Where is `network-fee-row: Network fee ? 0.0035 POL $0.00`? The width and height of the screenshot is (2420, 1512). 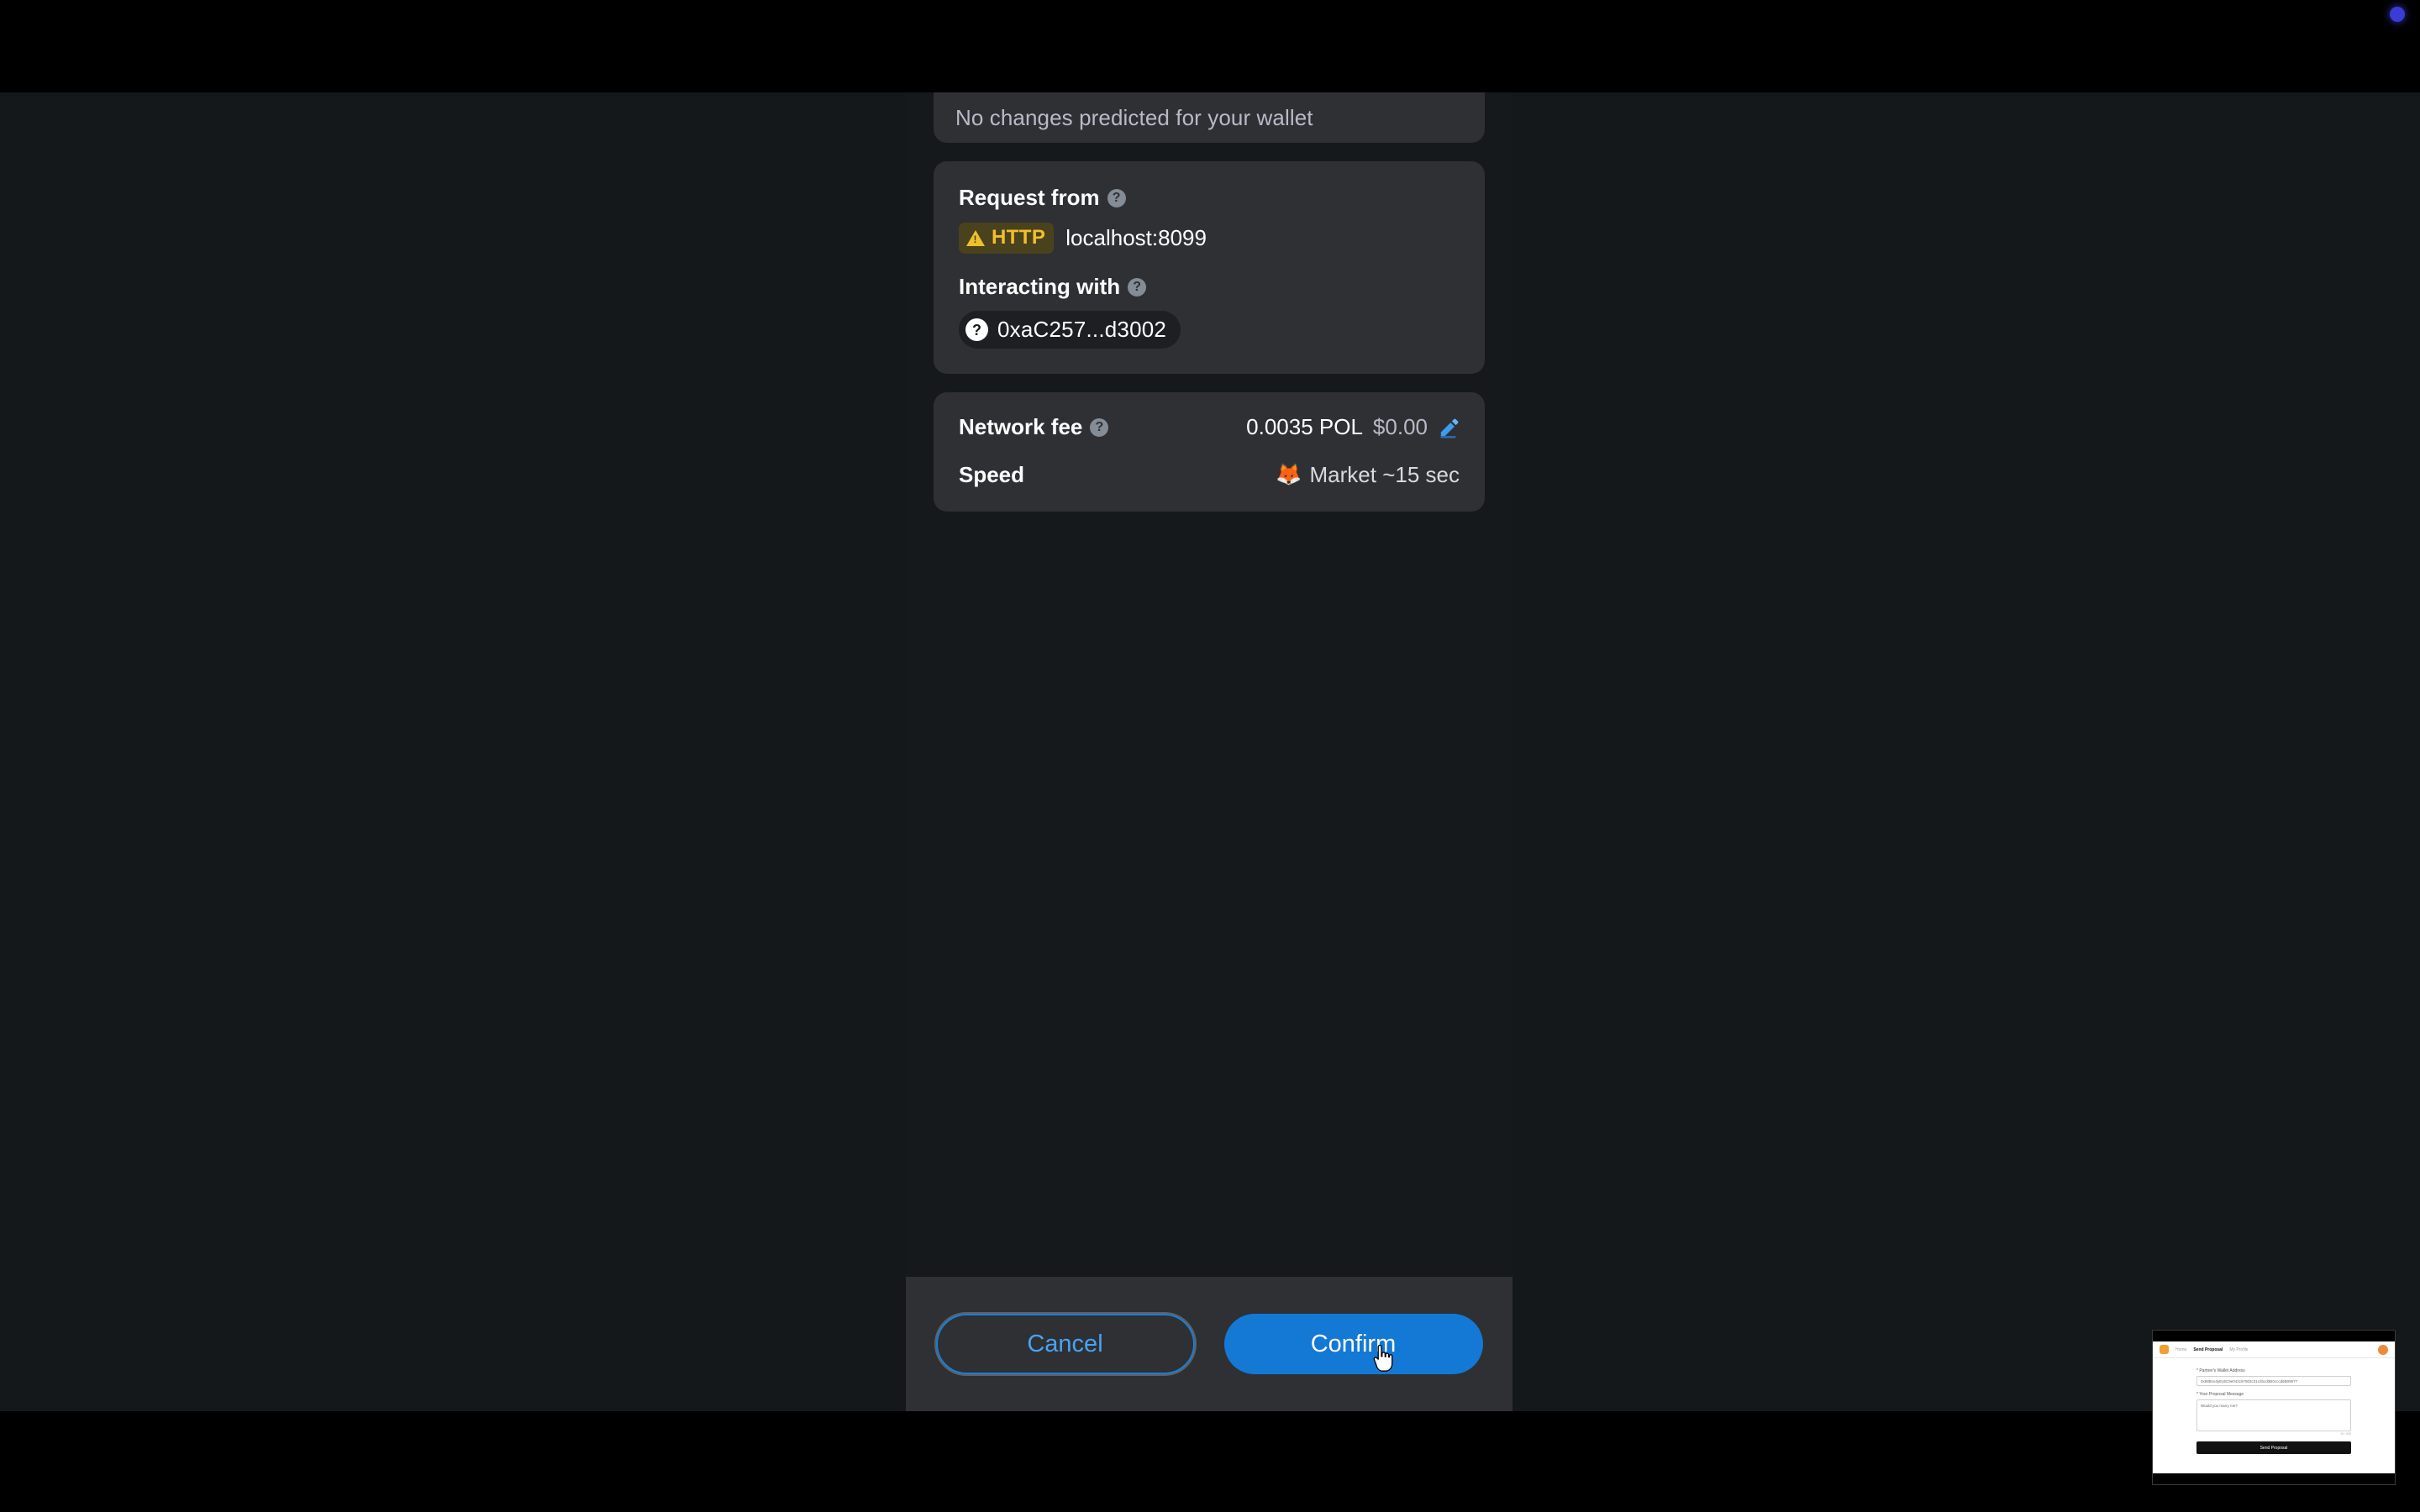 network-fee-row: Network fee ? 0.0035 POL $0.00 is located at coordinates (1209, 427).